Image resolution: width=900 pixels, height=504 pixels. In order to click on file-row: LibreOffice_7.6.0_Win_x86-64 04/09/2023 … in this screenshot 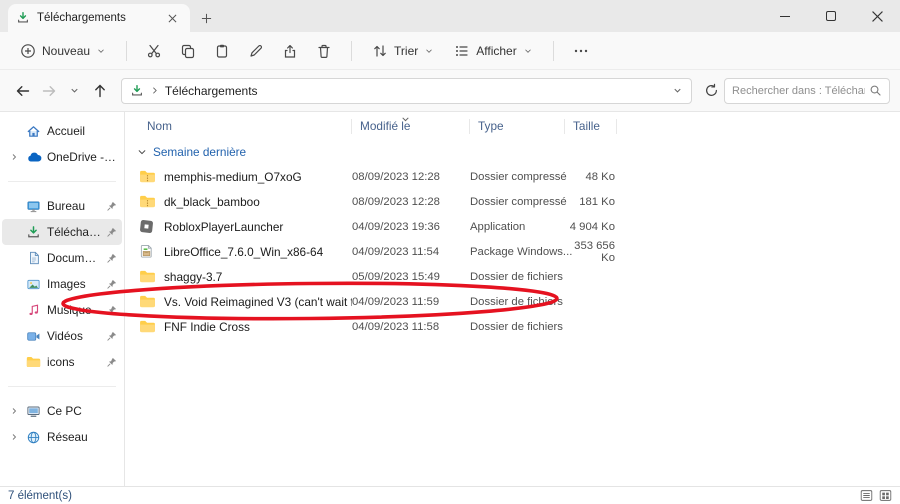, I will do `click(512, 251)`.